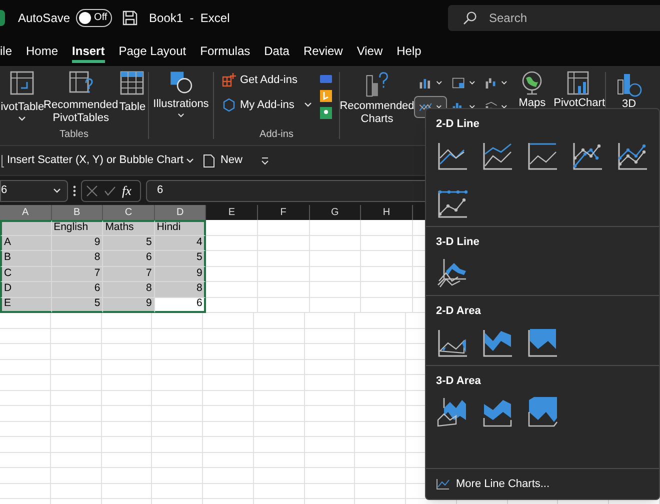 This screenshot has height=504, width=660. I want to click on pivot-table-icon, so click(22, 83).